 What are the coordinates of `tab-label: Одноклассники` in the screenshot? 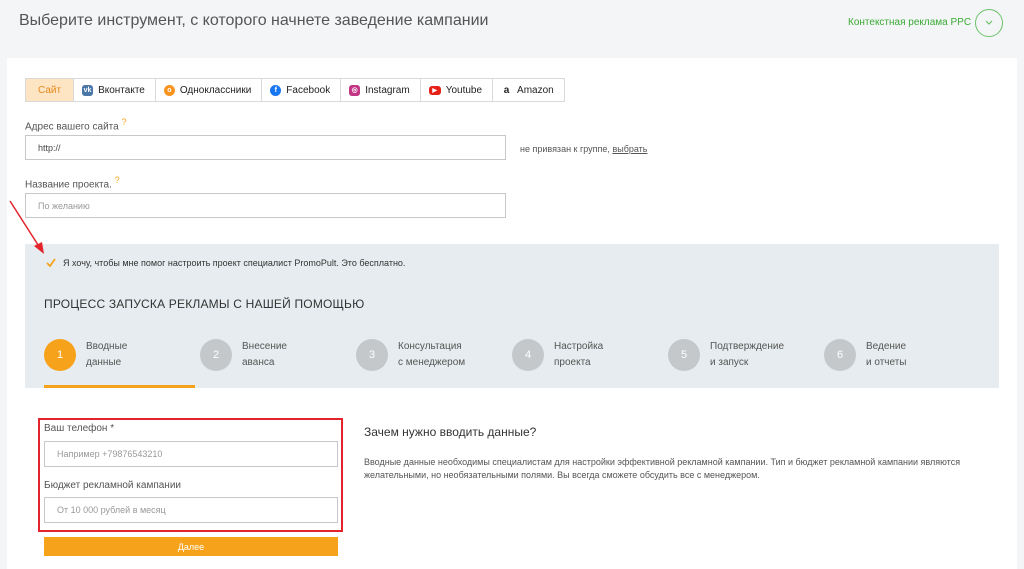 It's located at (215, 90).